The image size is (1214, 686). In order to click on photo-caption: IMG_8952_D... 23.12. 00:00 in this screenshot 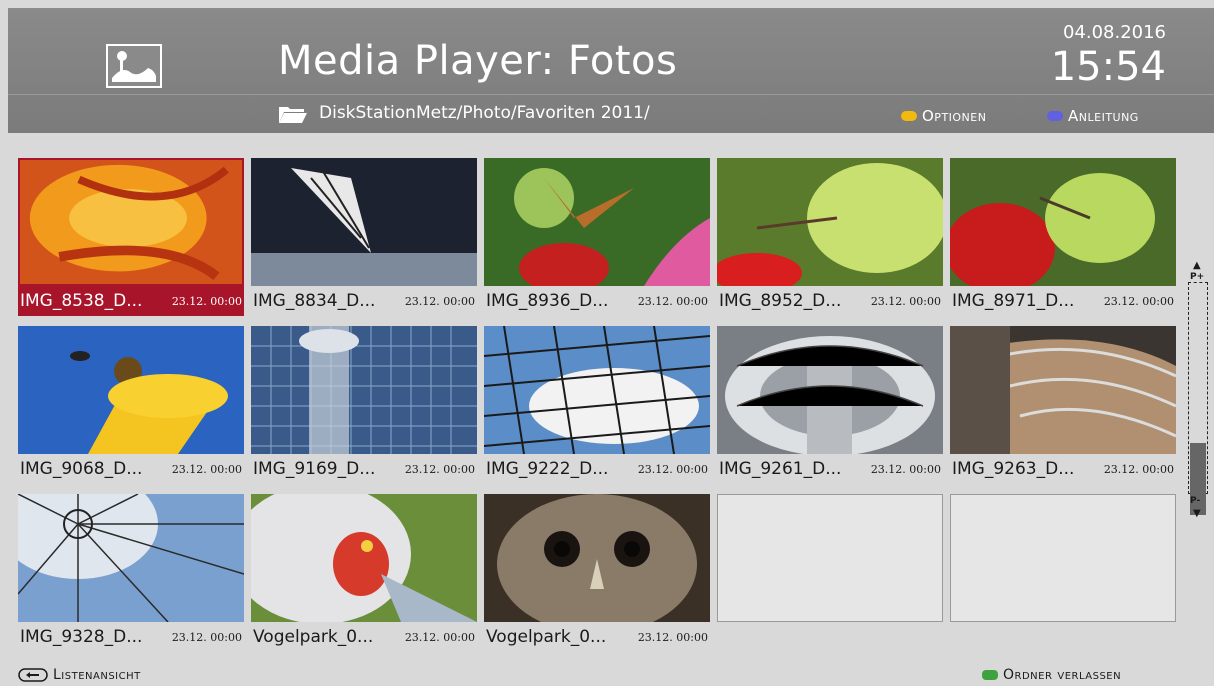, I will do `click(830, 301)`.